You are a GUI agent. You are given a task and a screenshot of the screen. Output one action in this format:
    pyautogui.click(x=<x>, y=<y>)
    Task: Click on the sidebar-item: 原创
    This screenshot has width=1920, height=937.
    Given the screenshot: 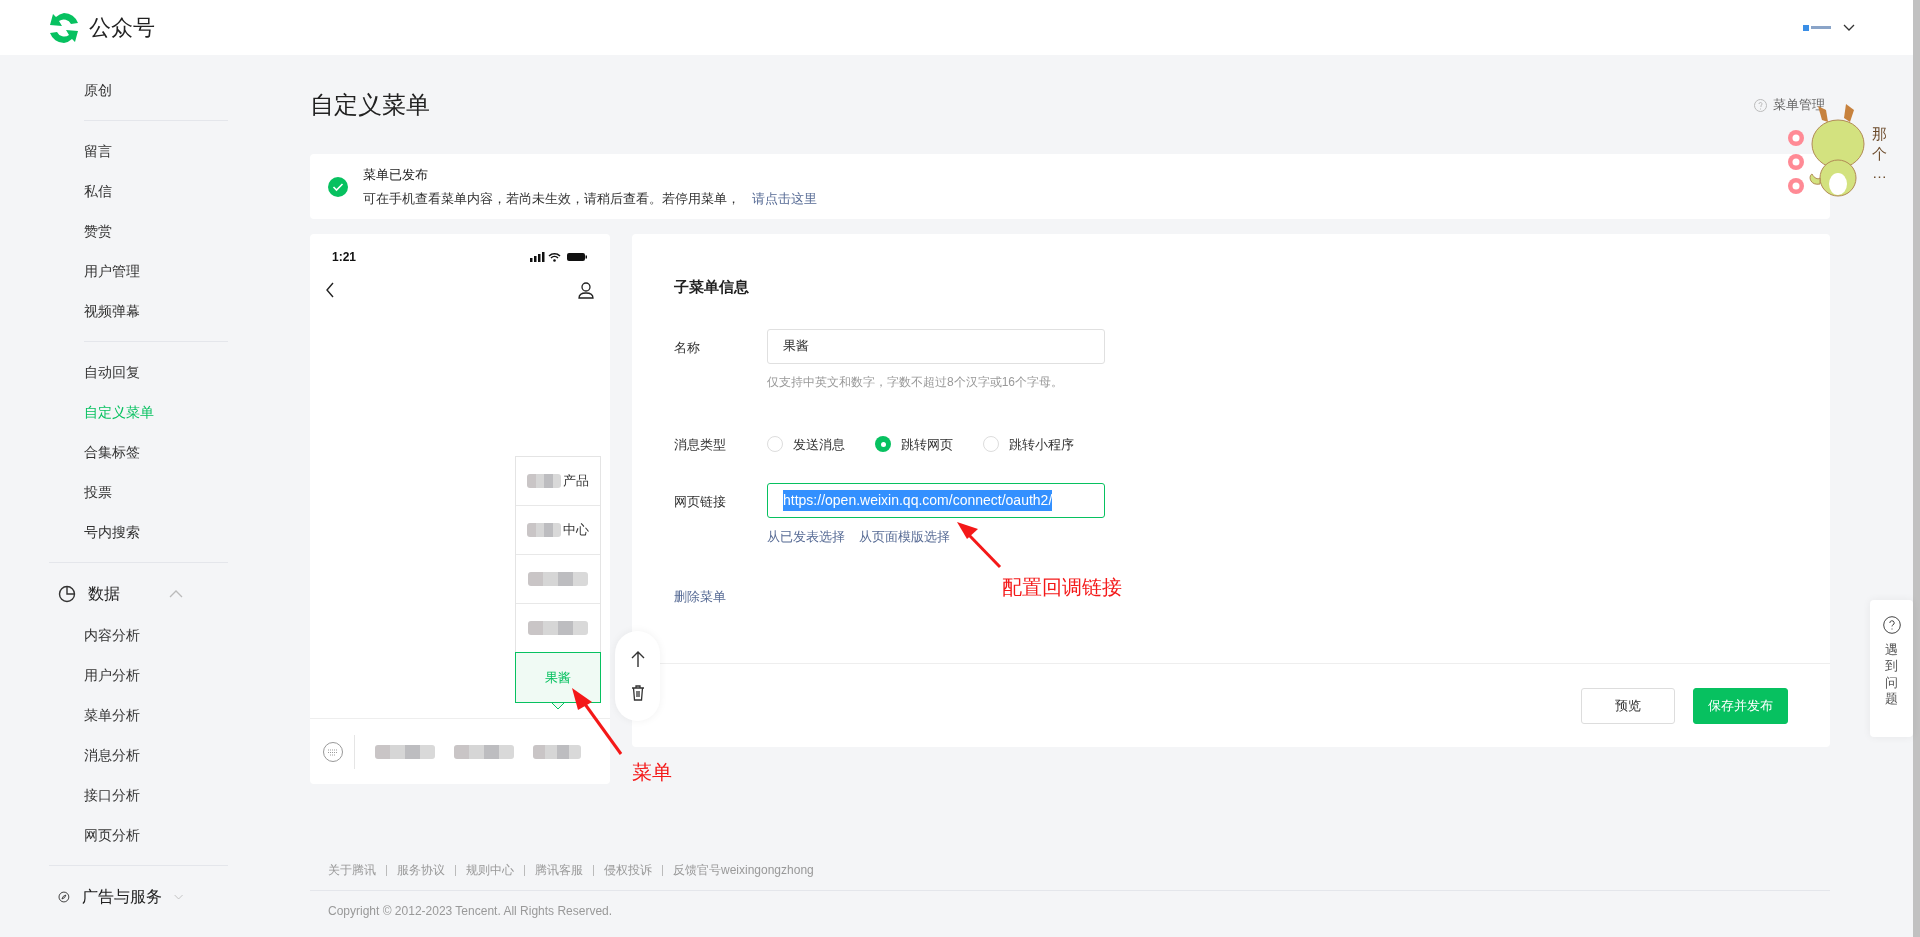 What is the action you would take?
    pyautogui.click(x=98, y=90)
    